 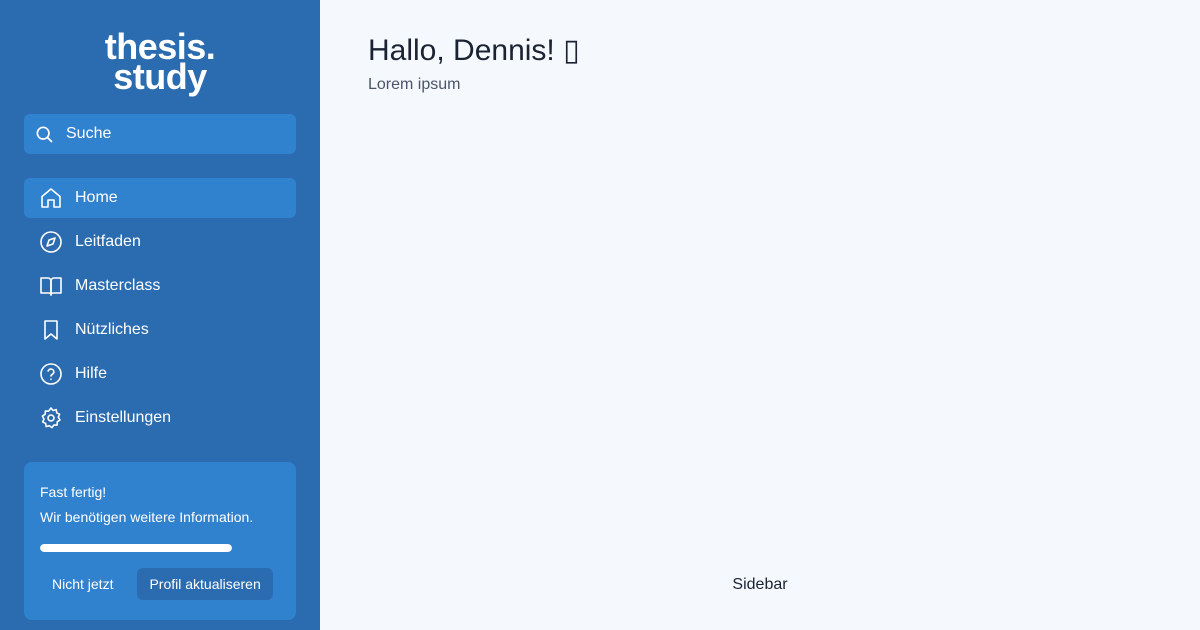 What do you see at coordinates (160, 48) in the screenshot?
I see `logo: thesis. study` at bounding box center [160, 48].